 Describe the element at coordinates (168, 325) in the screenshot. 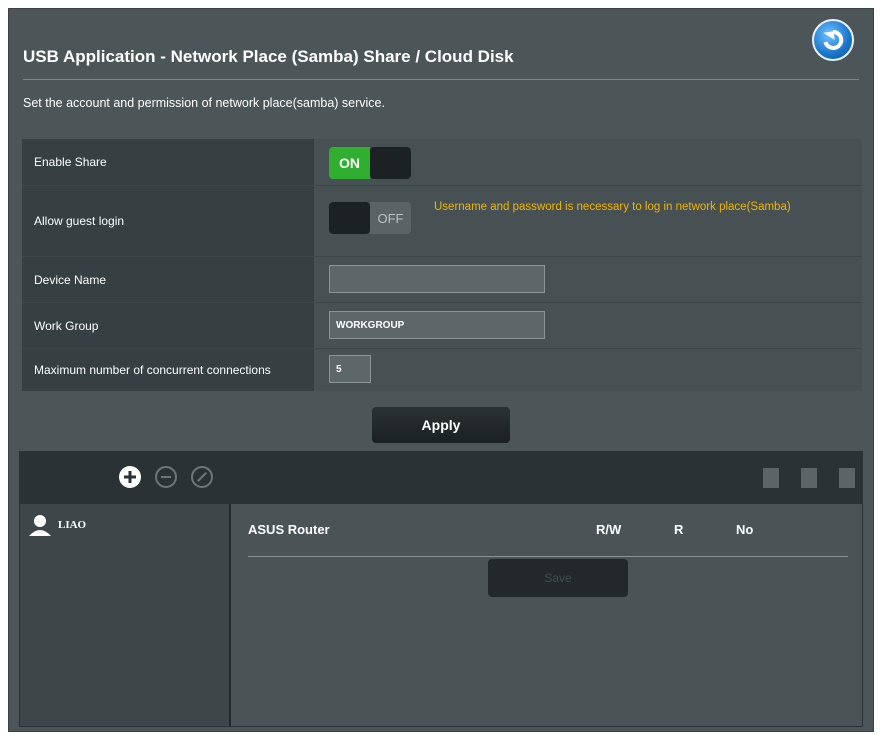

I see `work-group-label: Work Group` at that location.